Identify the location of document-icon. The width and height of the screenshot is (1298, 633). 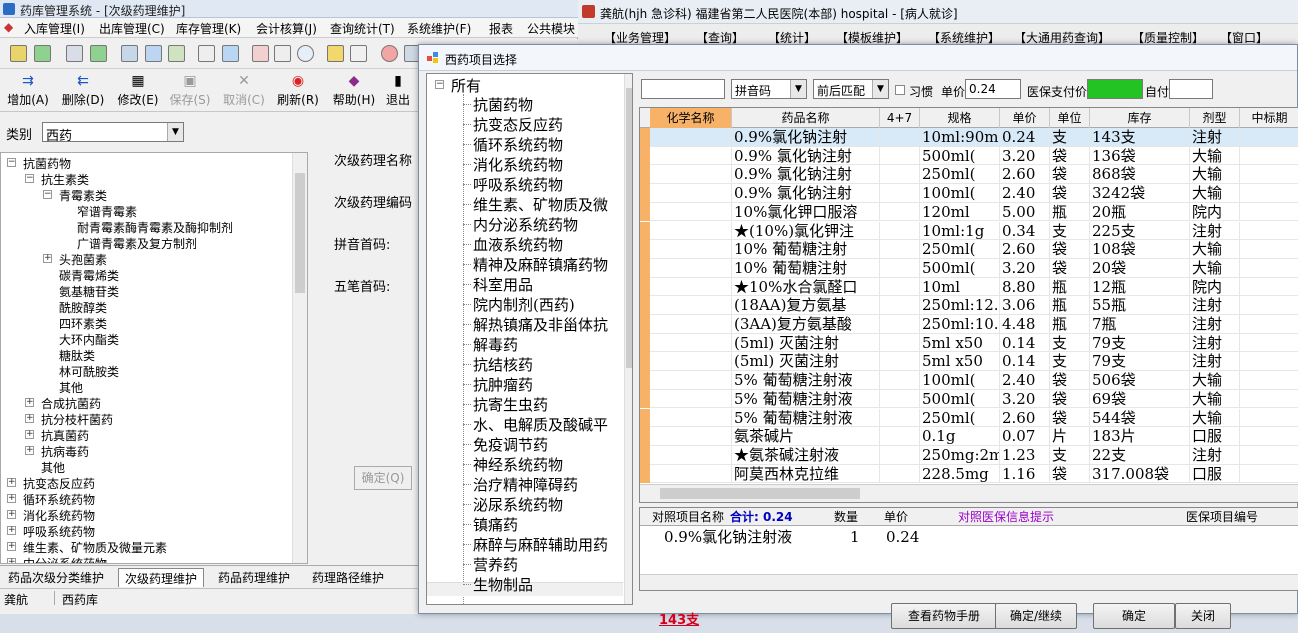
(74, 53).